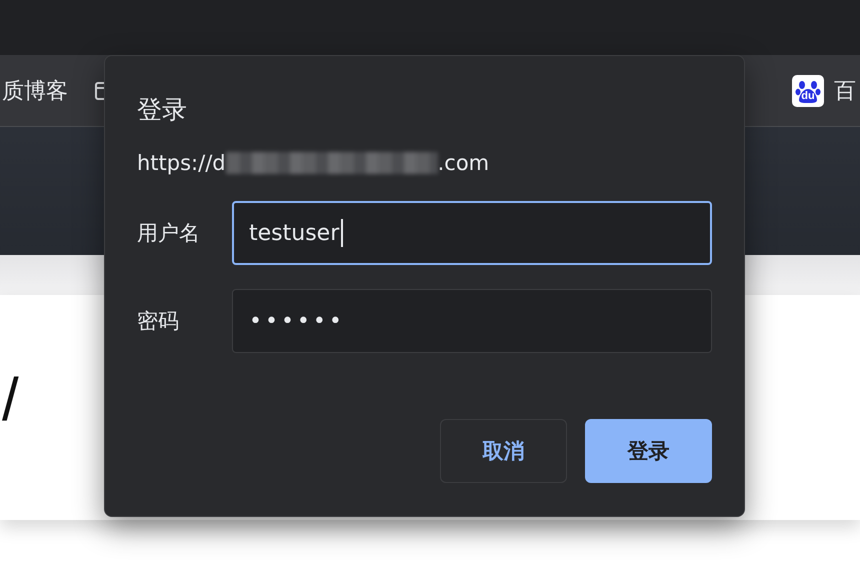 Image resolution: width=860 pixels, height=578 pixels. Describe the element at coordinates (503, 451) in the screenshot. I see `cancel-button: 取消` at that location.